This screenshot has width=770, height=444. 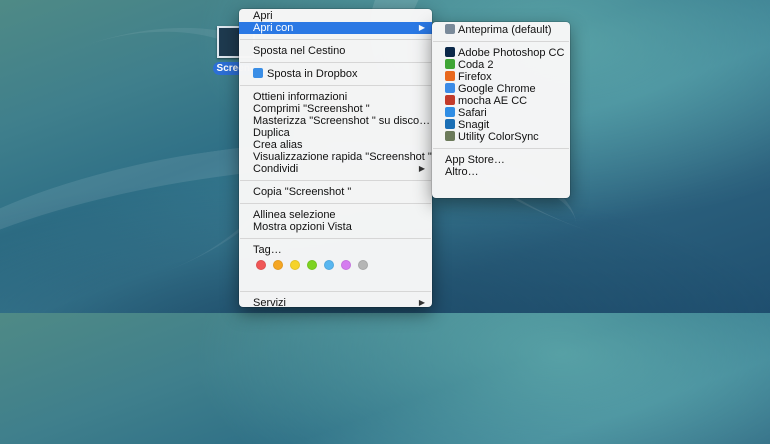 I want to click on safari-icon, so click(x=450, y=112).